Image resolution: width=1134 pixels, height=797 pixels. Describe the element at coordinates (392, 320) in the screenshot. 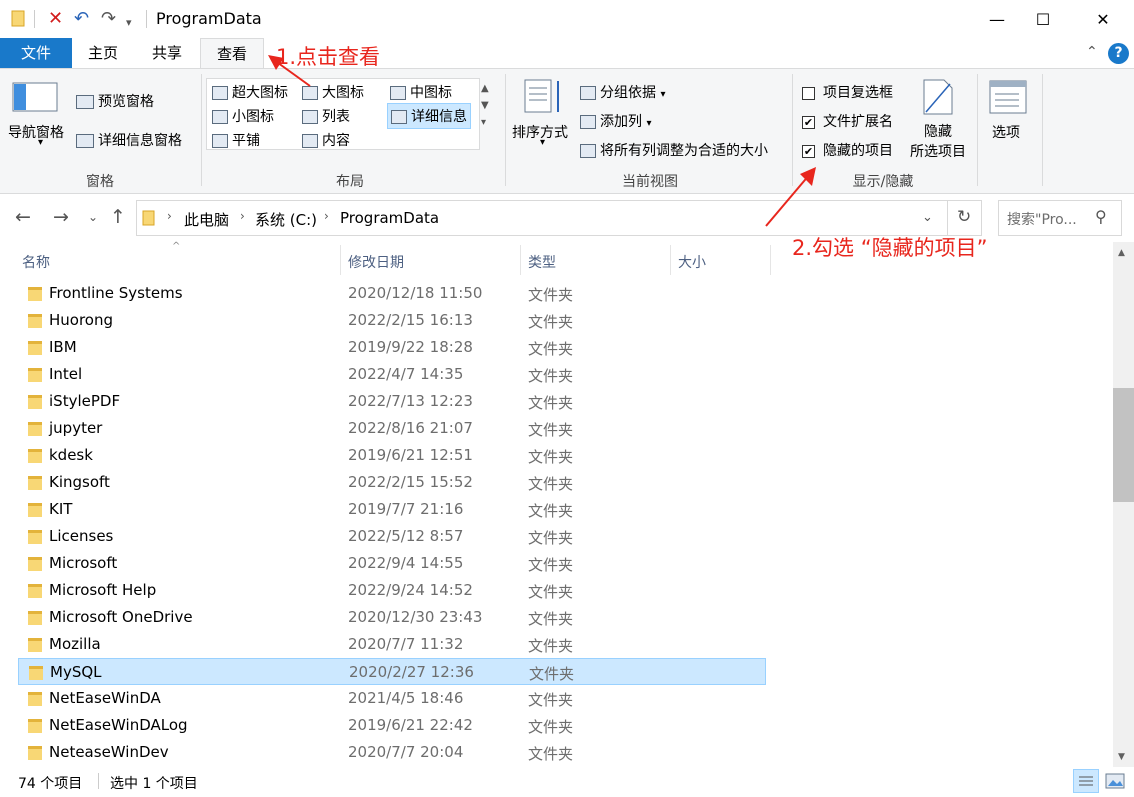

I see `table-row: Huorong 2022/2/15 16:13 文件夹` at that location.